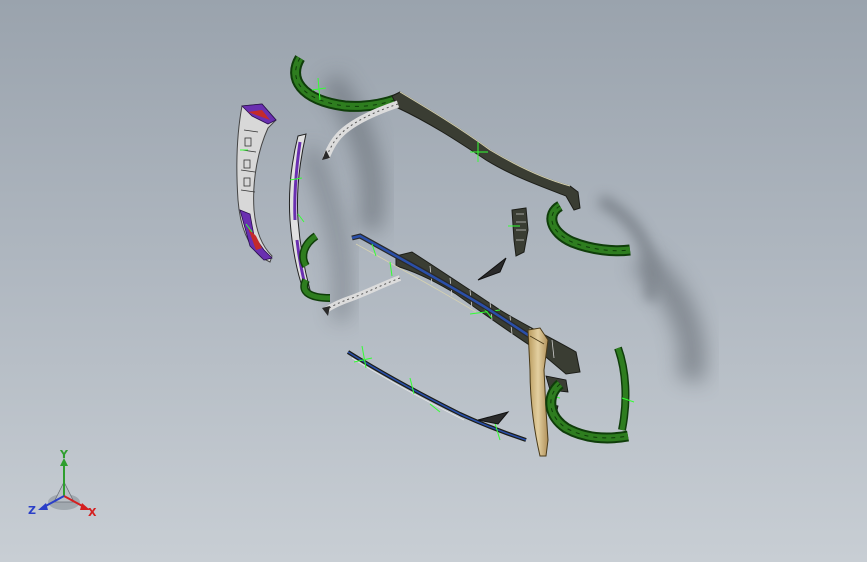 This screenshot has height=562, width=867. Describe the element at coordinates (492, 269) in the screenshot. I see `center-small-wedge` at that location.